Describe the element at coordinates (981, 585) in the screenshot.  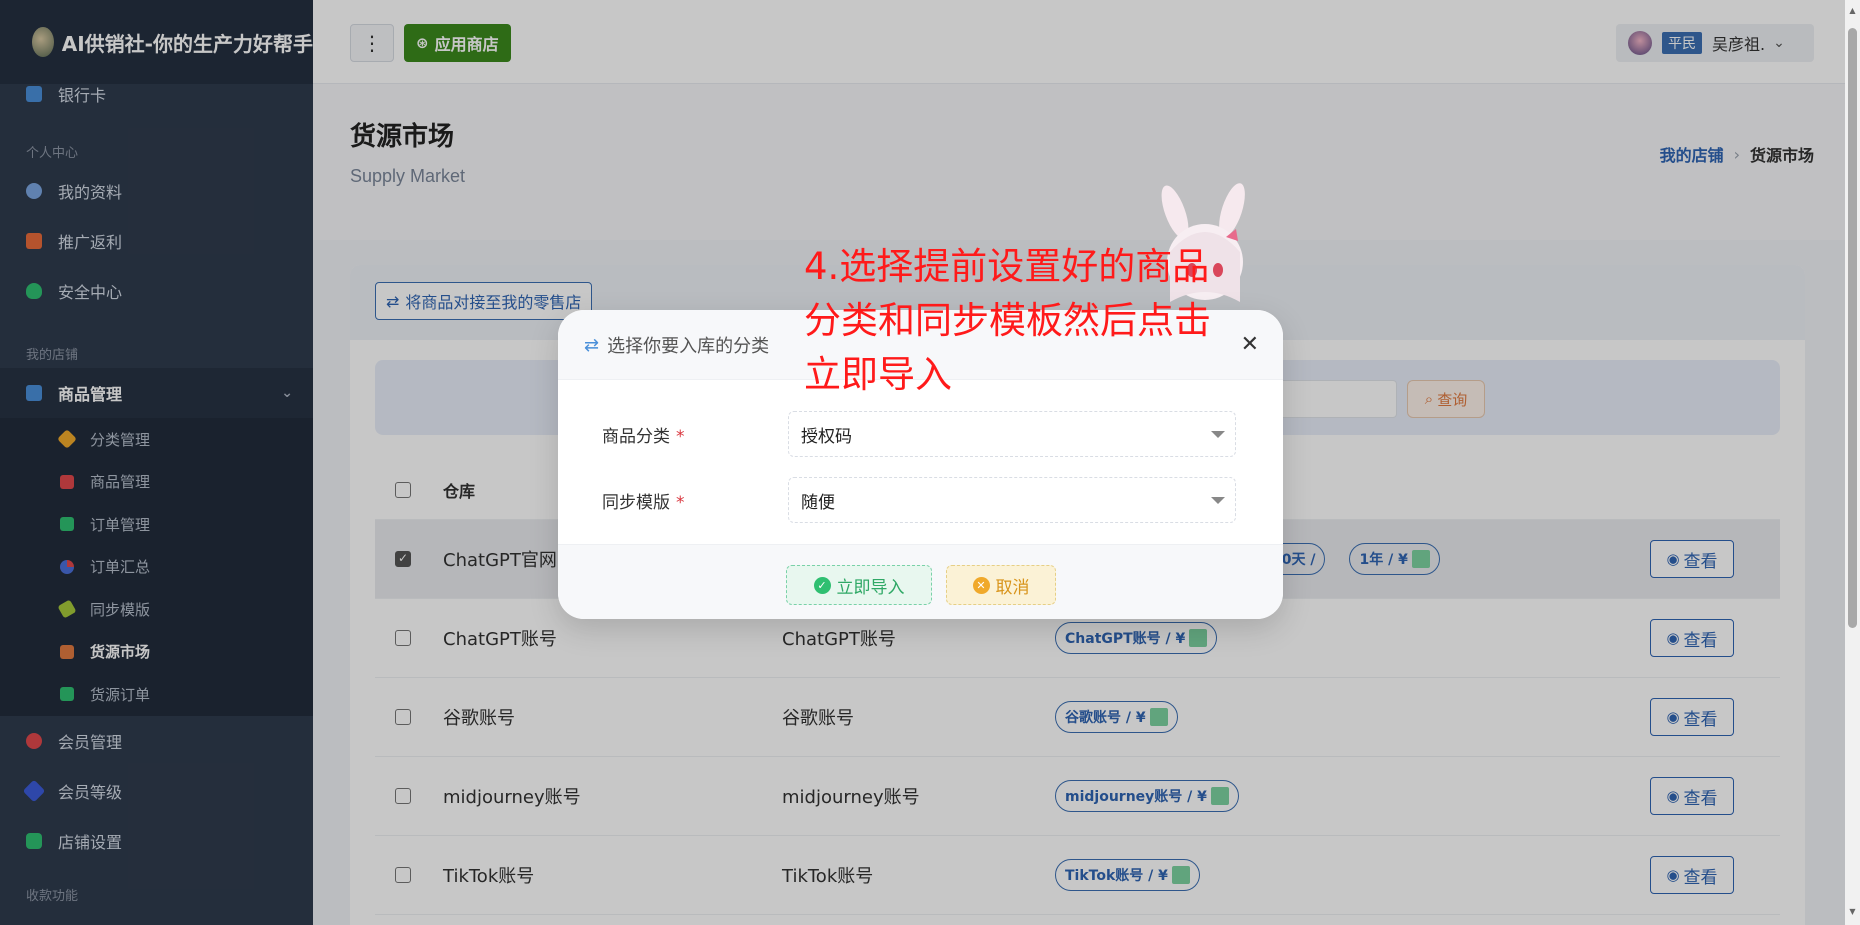
I see `close-circle-icon: ✕` at that location.